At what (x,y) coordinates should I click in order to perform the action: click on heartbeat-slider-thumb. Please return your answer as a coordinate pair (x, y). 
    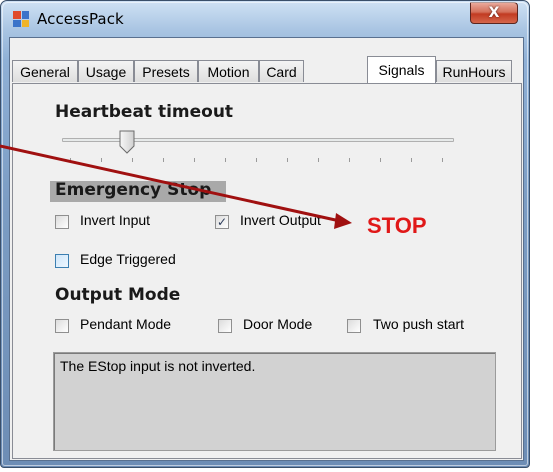
    Looking at the image, I should click on (127, 142).